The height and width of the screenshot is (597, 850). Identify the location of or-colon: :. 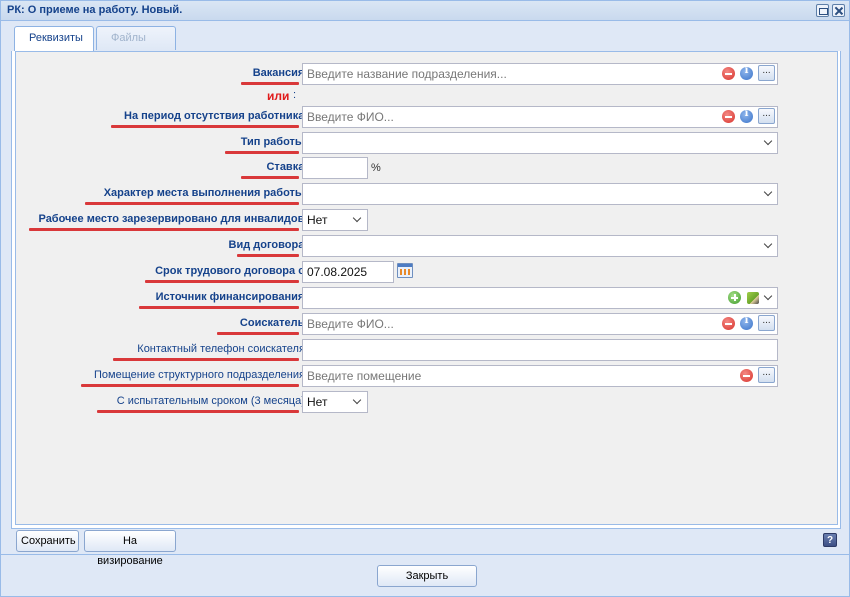
(295, 95).